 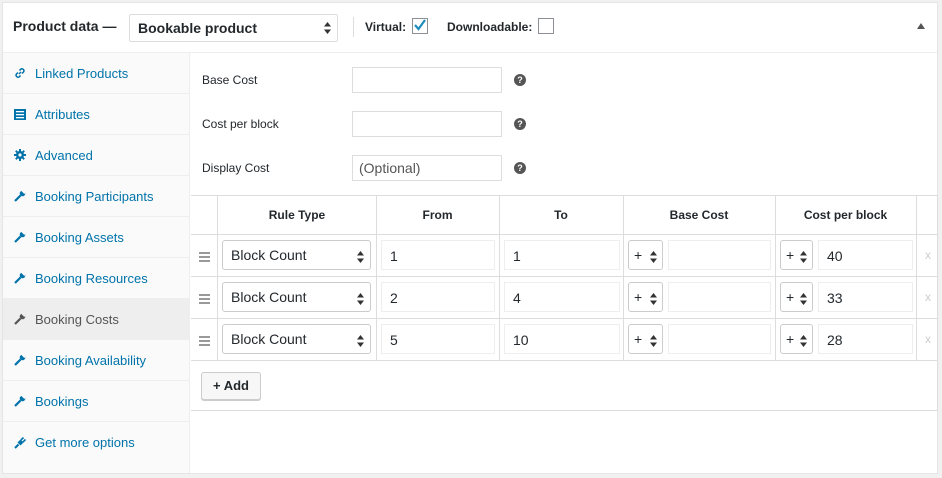 I want to click on to-input: 10, so click(x=562, y=339).